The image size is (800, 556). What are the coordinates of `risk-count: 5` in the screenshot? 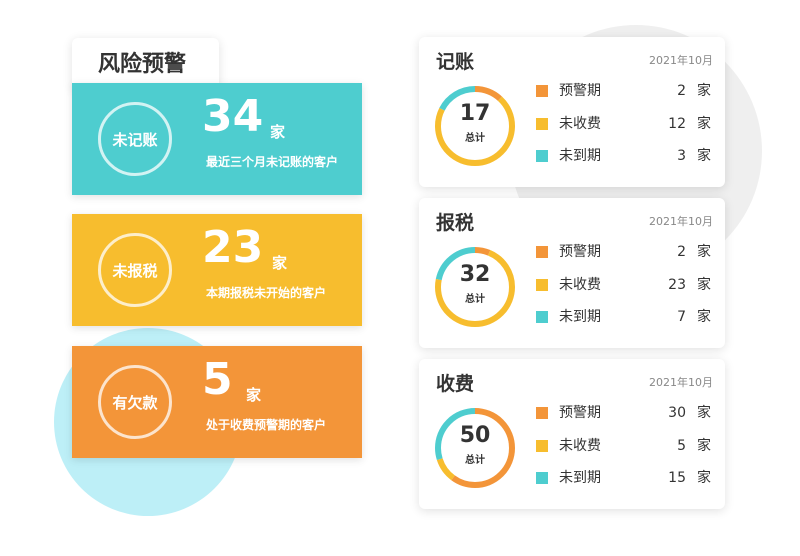 It's located at (217, 379).